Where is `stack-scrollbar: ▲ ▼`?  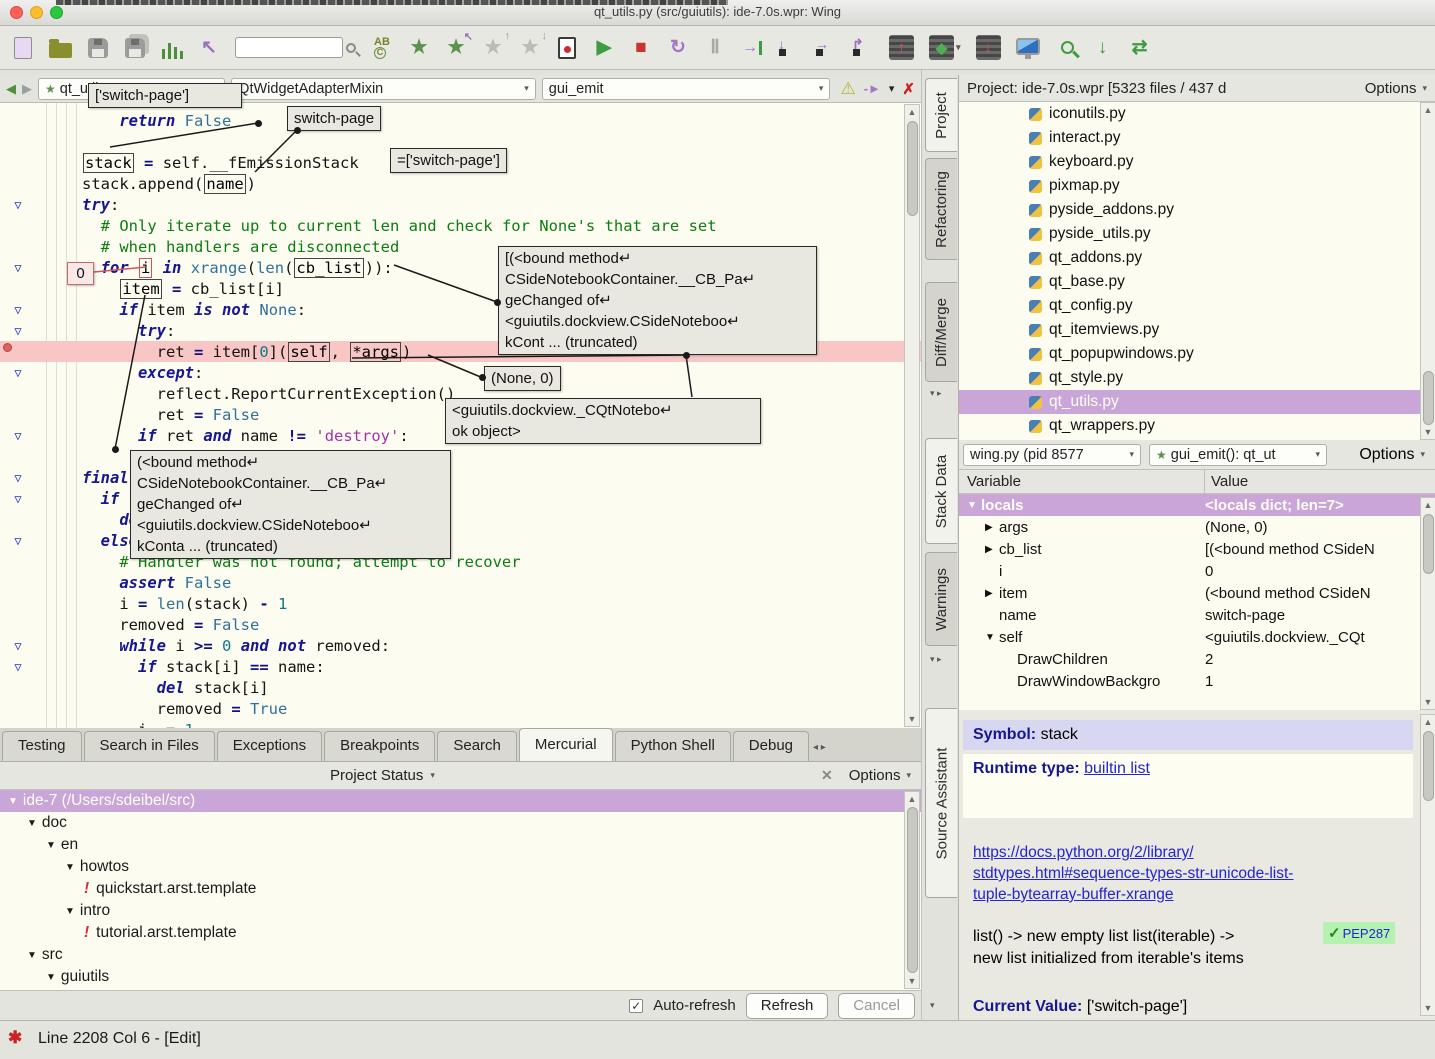
stack-scrollbar: ▲ ▼ is located at coordinates (1427, 603).